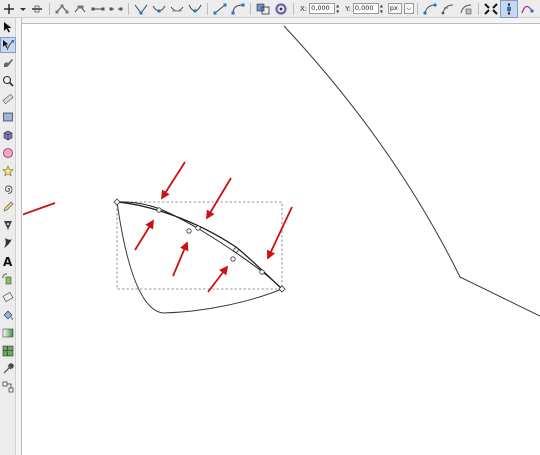  What do you see at coordinates (8, 387) in the screenshot?
I see `connector-tool-icon` at bounding box center [8, 387].